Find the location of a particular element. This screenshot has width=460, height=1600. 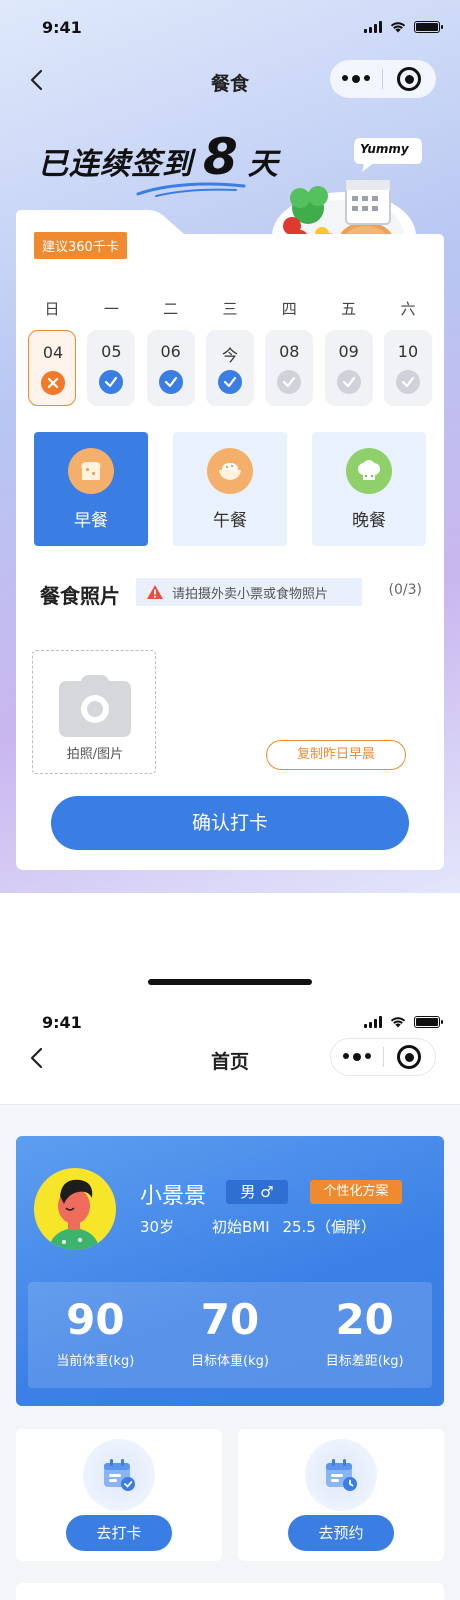

photo-upload-button: 拍照/图片 is located at coordinates (94, 712).